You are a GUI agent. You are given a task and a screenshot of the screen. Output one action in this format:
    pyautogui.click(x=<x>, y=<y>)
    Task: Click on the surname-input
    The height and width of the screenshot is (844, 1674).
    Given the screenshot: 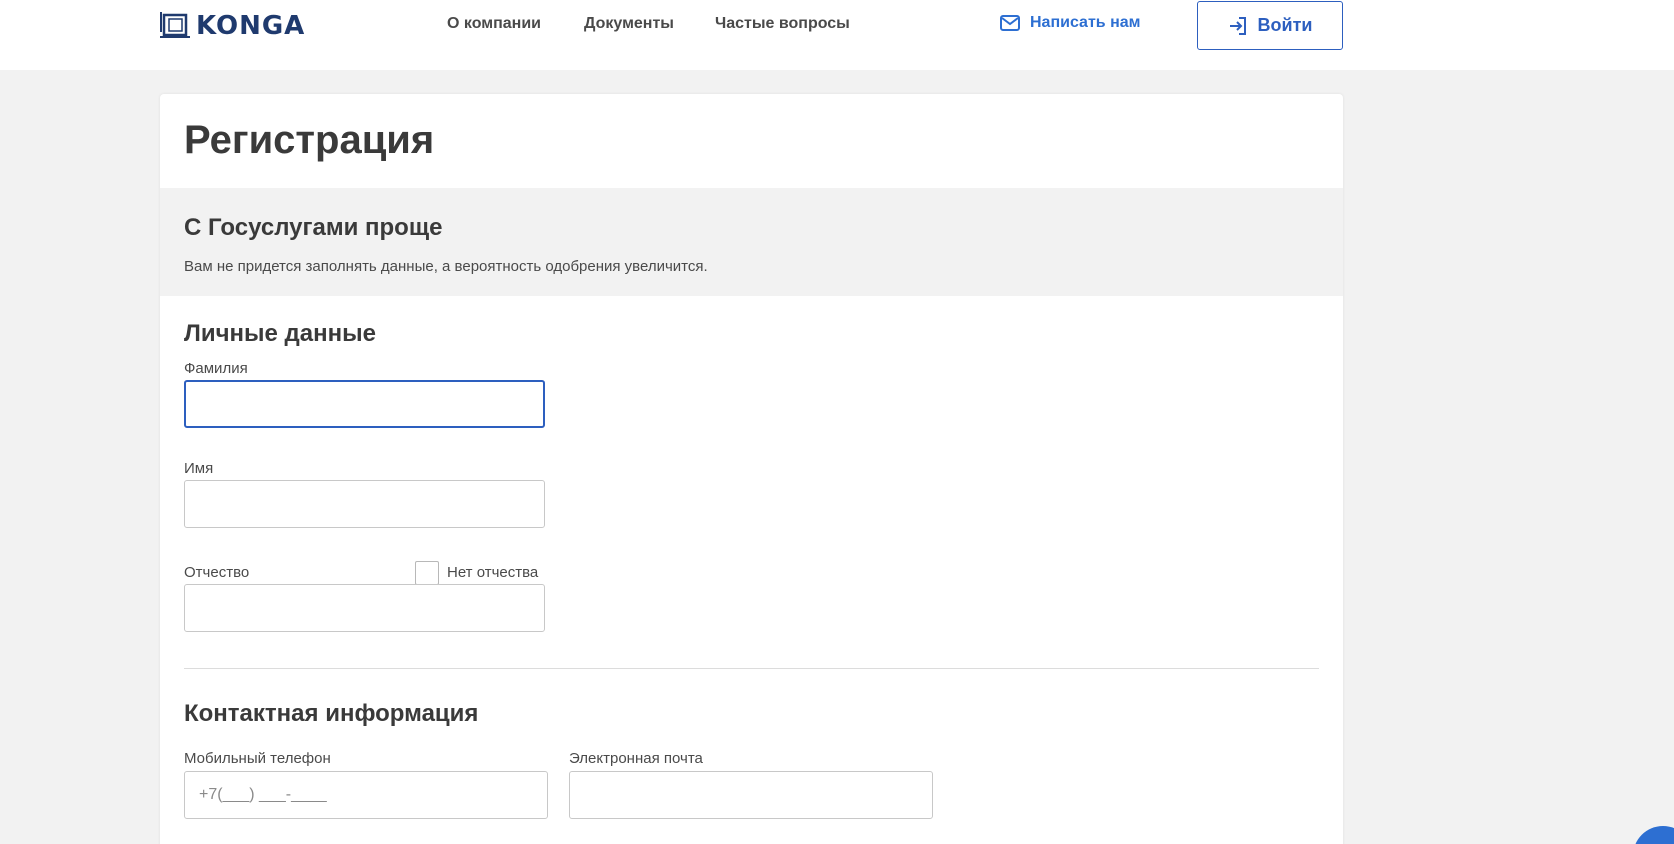 What is the action you would take?
    pyautogui.click(x=364, y=404)
    